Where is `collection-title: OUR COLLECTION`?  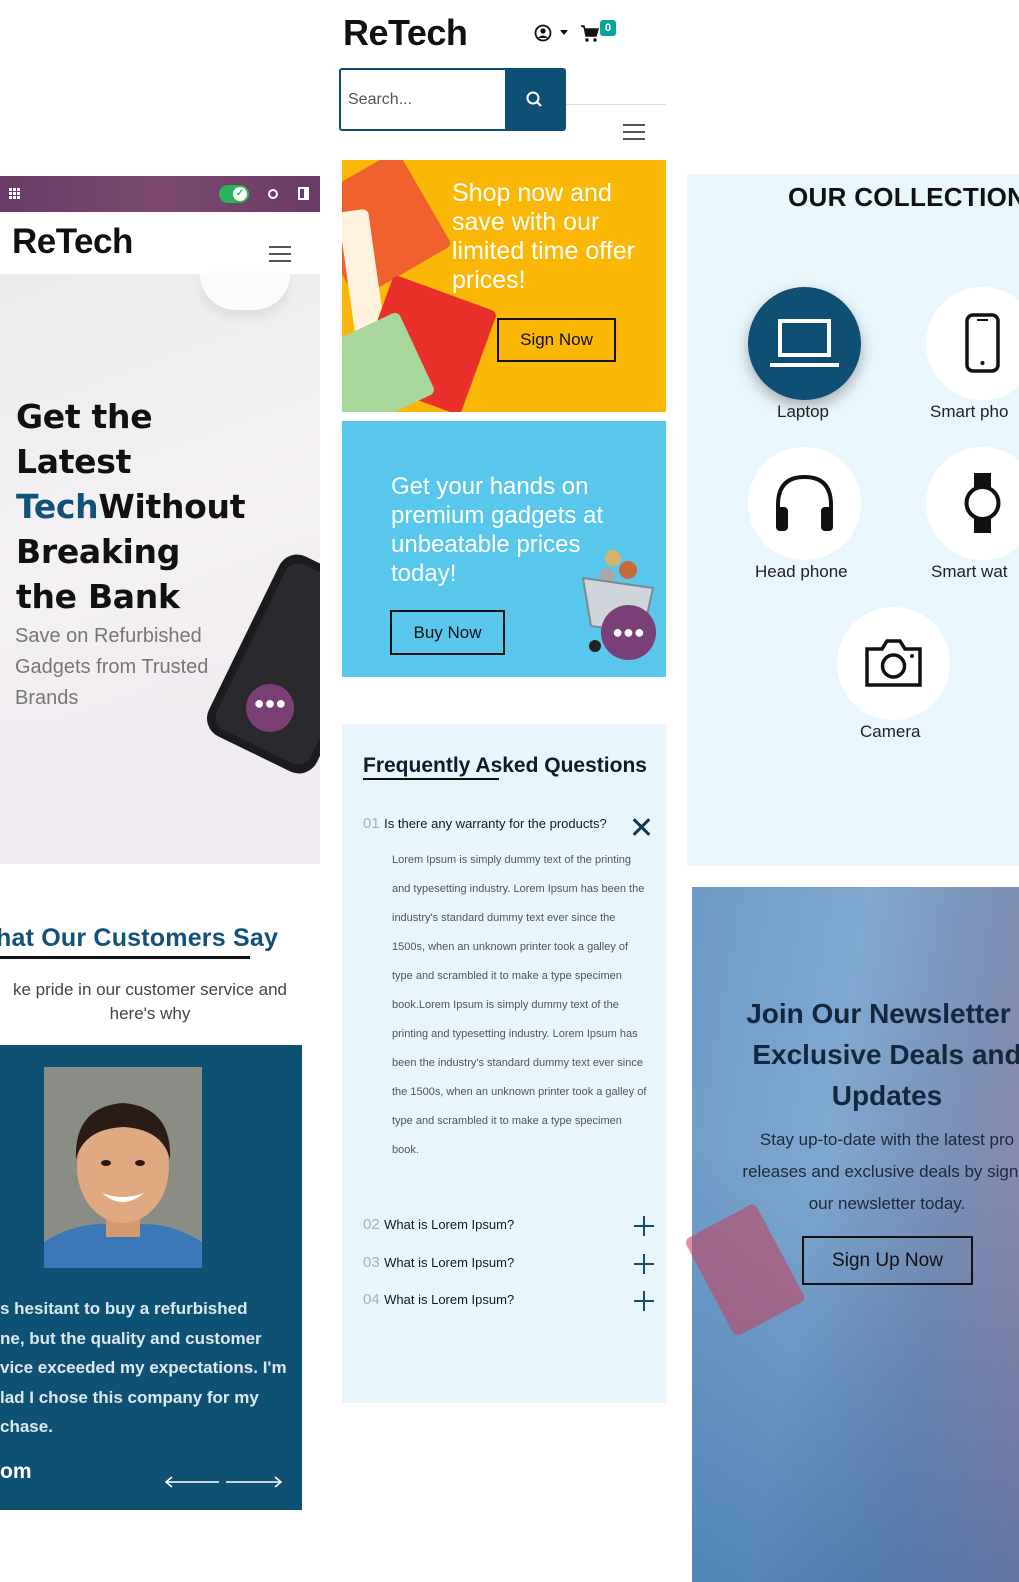 collection-title: OUR COLLECTION is located at coordinates (903, 197).